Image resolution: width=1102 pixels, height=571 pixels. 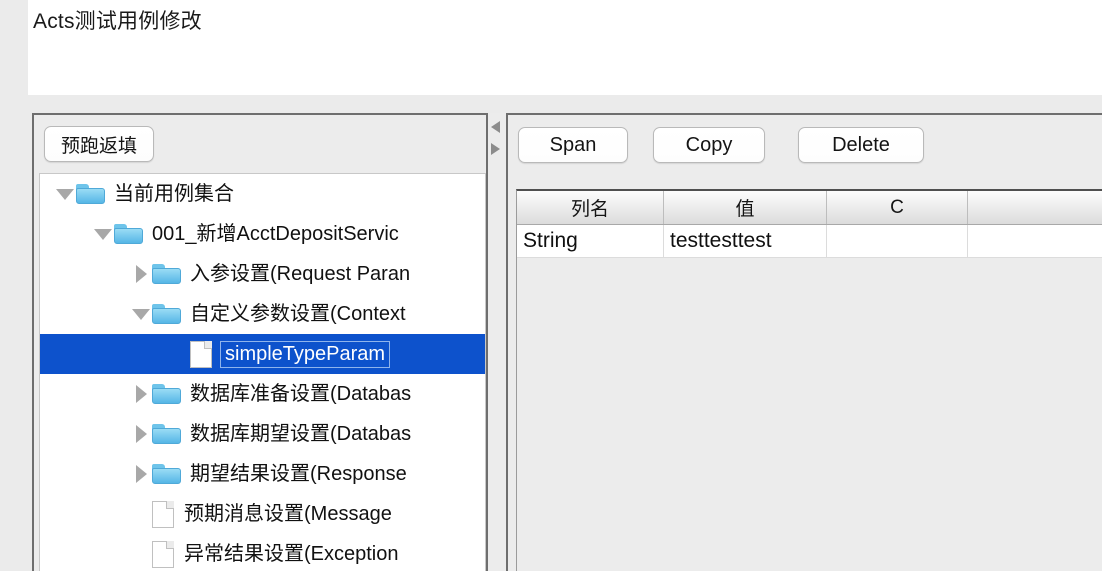 What do you see at coordinates (590, 241) in the screenshot?
I see `cell-type: String` at bounding box center [590, 241].